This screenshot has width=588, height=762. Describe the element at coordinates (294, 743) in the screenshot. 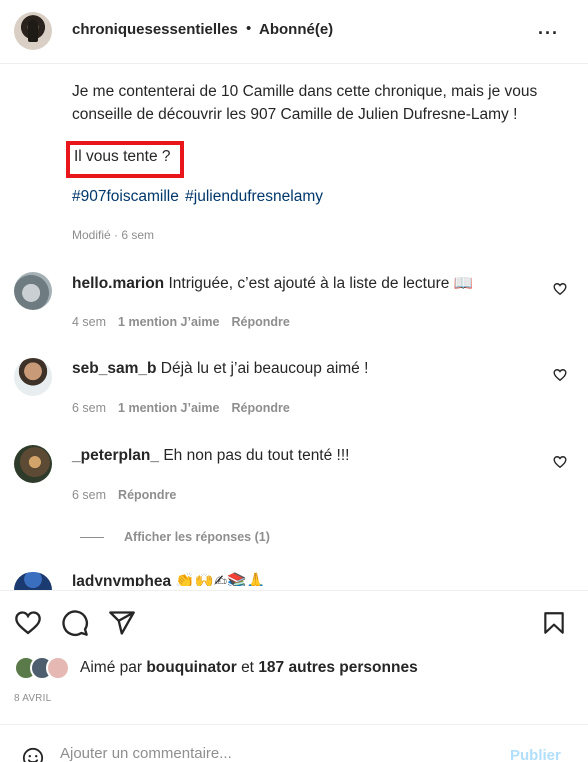

I see `add-comment-bar: Publier` at that location.